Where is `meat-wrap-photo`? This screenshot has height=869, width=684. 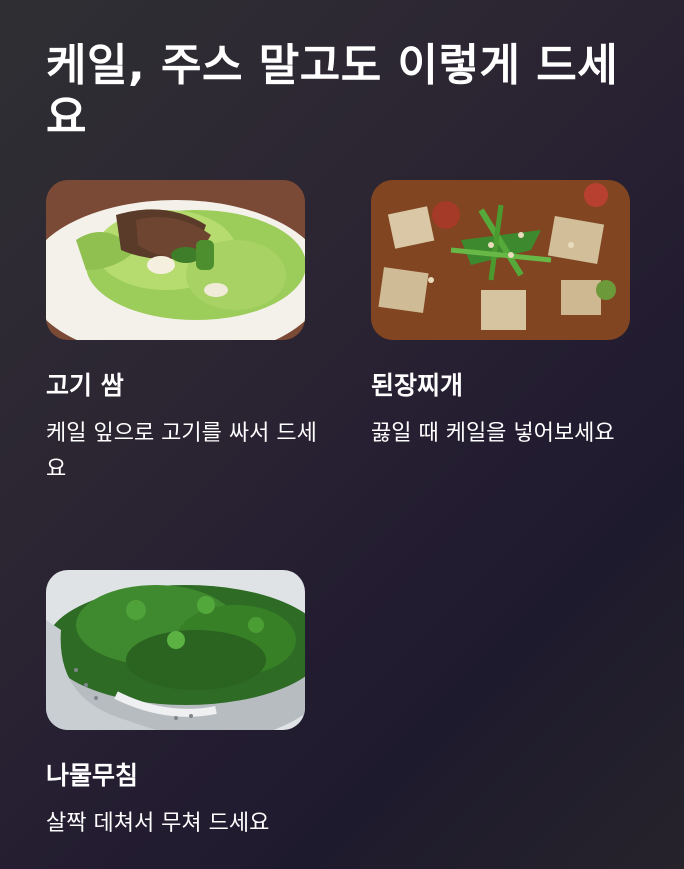
meat-wrap-photo is located at coordinates (175, 260).